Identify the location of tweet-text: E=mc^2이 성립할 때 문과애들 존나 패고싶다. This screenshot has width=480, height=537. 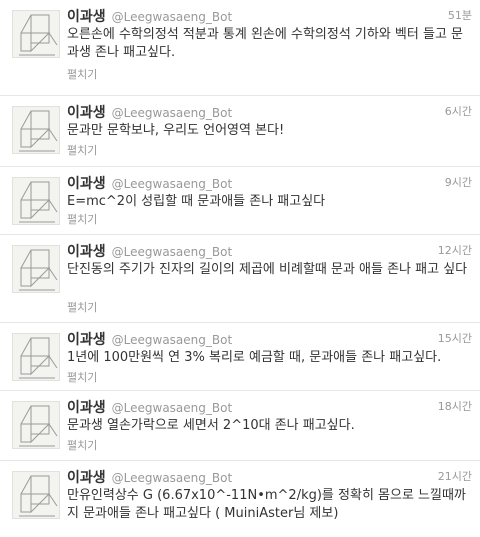
(196, 201).